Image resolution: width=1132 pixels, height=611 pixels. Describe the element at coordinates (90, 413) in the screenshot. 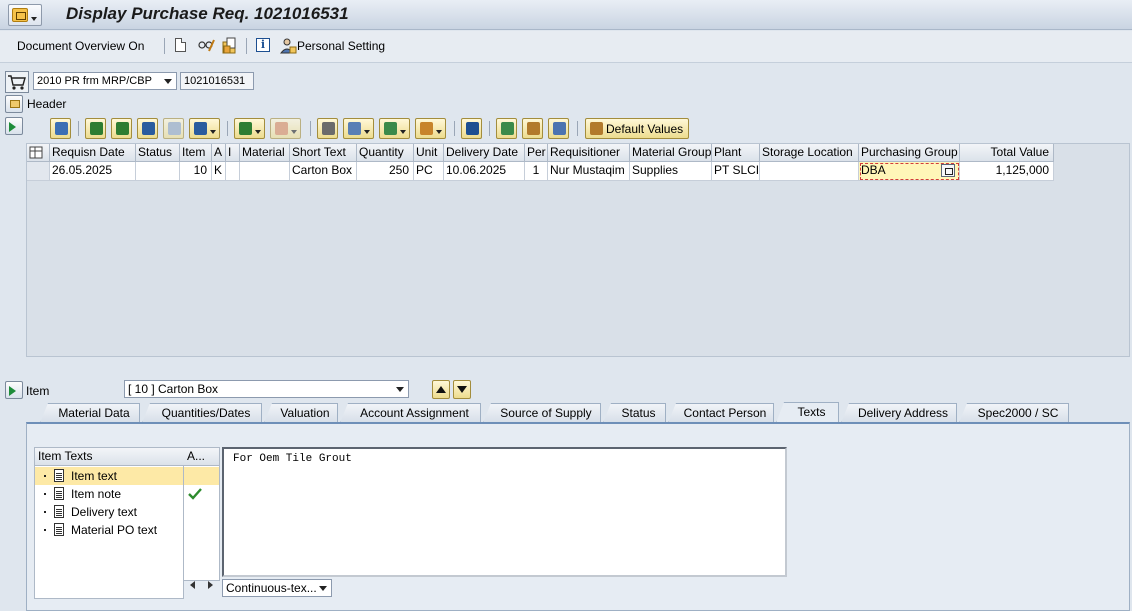

I see `tab-material-data: Material Data` at that location.